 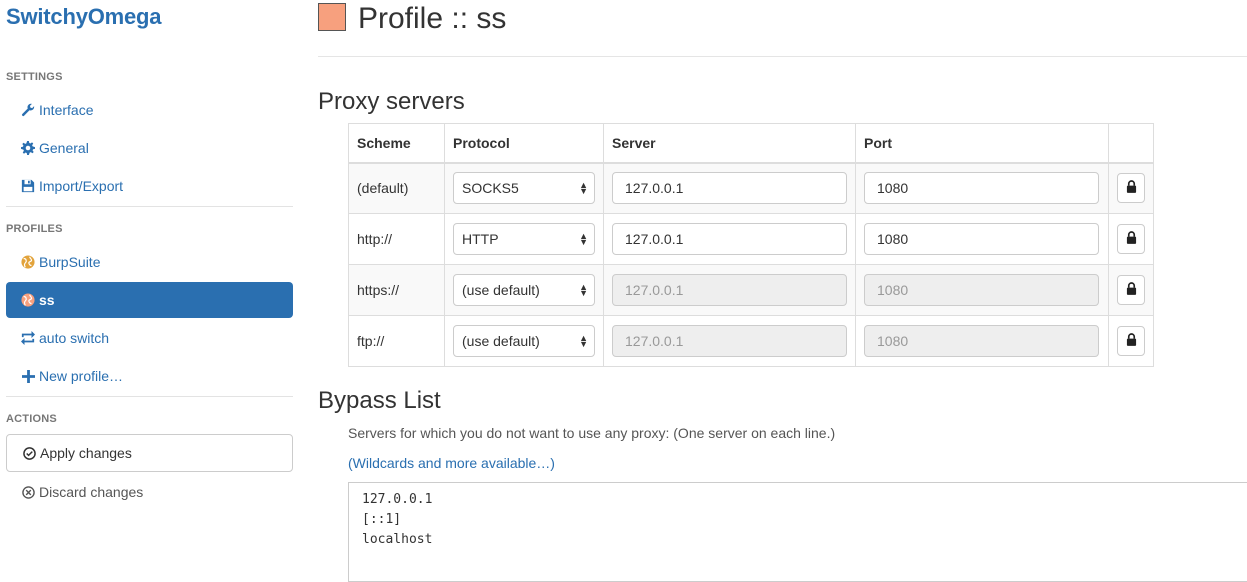 I want to click on table-row: (default) SOCKS5 ▲ ▼, so click(x=751, y=188).